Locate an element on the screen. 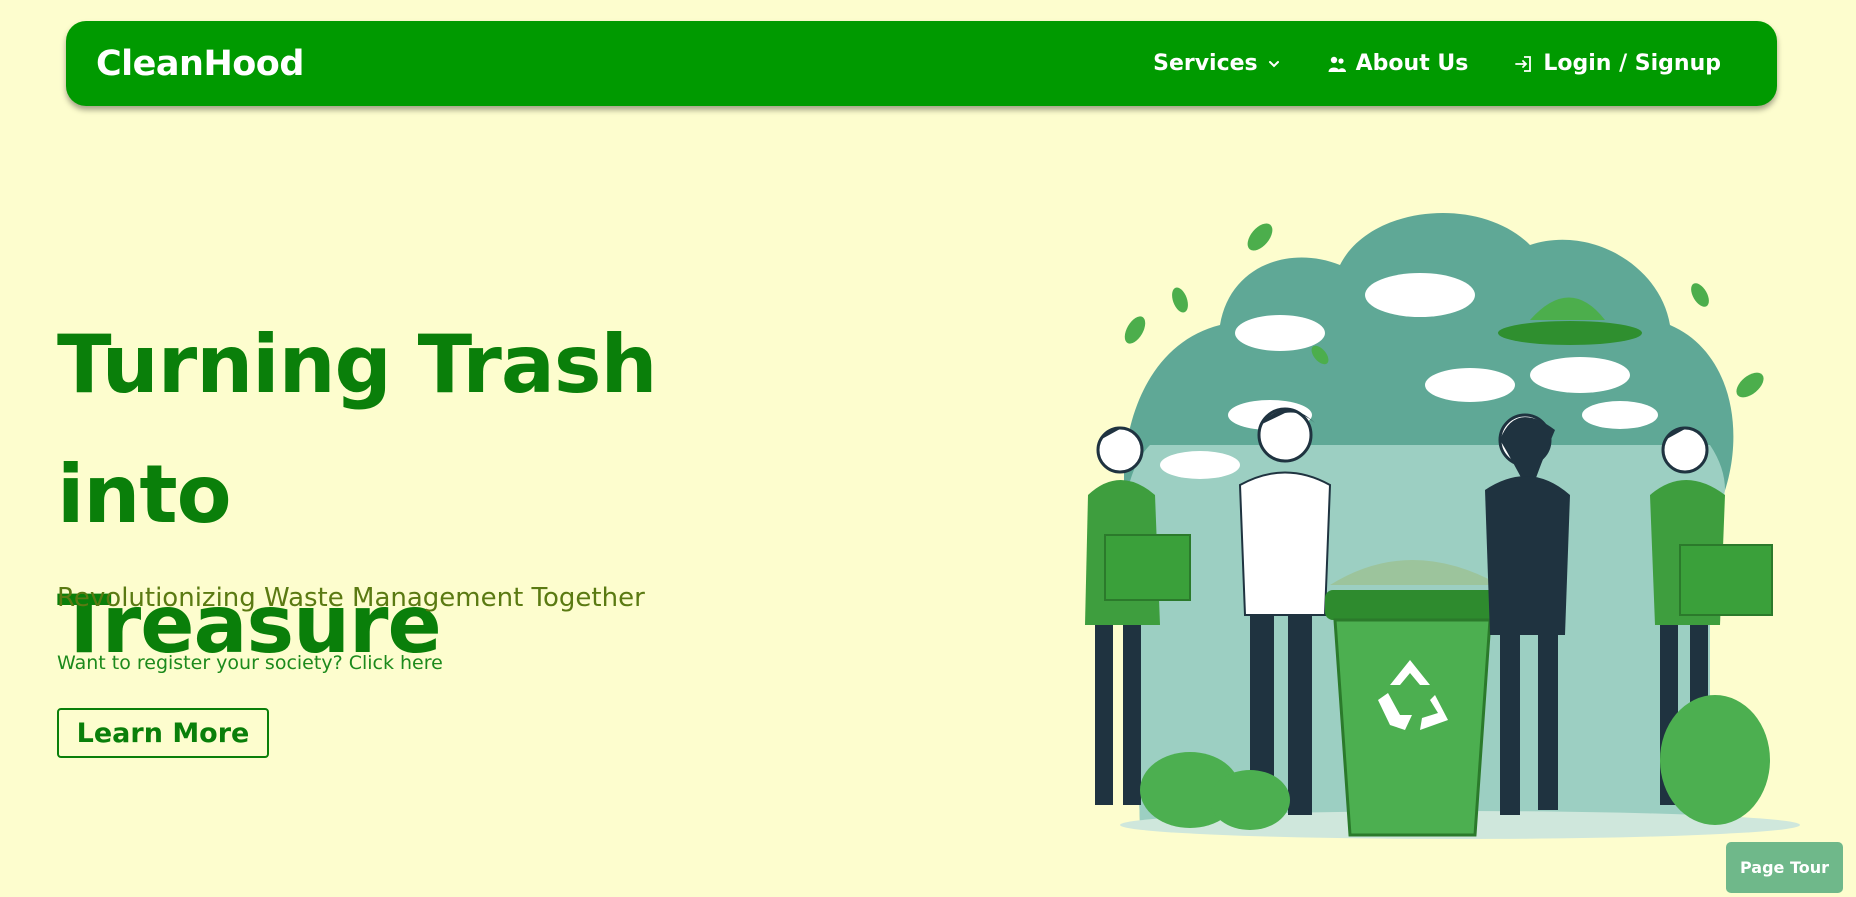 Image resolution: width=1856 pixels, height=897 pixels. brand-logo: CleanHood is located at coordinates (200, 64).